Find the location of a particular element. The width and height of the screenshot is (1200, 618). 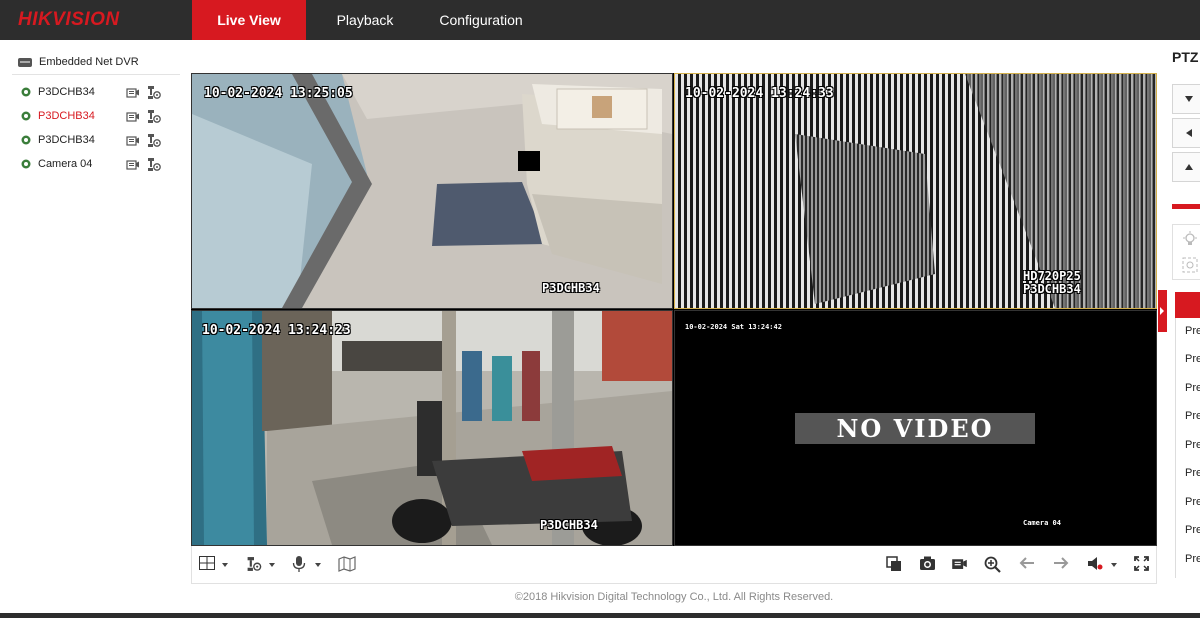

tree-divider is located at coordinates (96, 74).